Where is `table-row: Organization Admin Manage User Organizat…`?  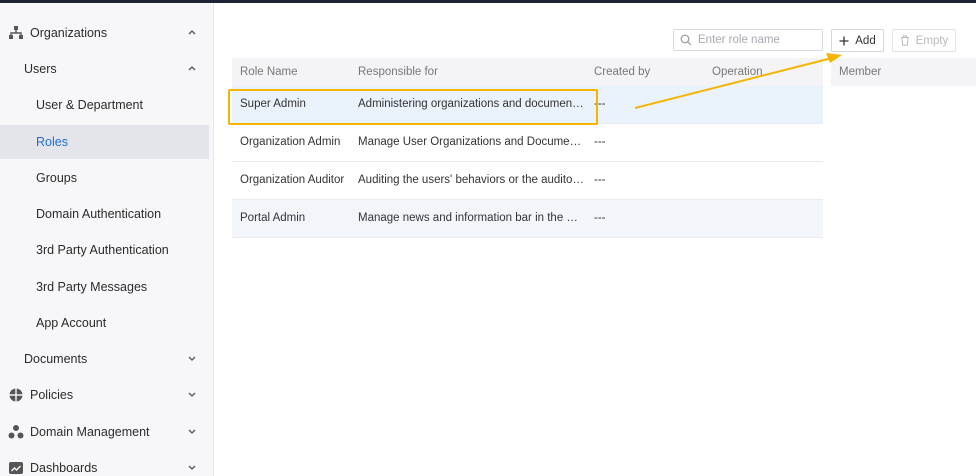
table-row: Organization Admin Manage User Organizat… is located at coordinates (527, 143).